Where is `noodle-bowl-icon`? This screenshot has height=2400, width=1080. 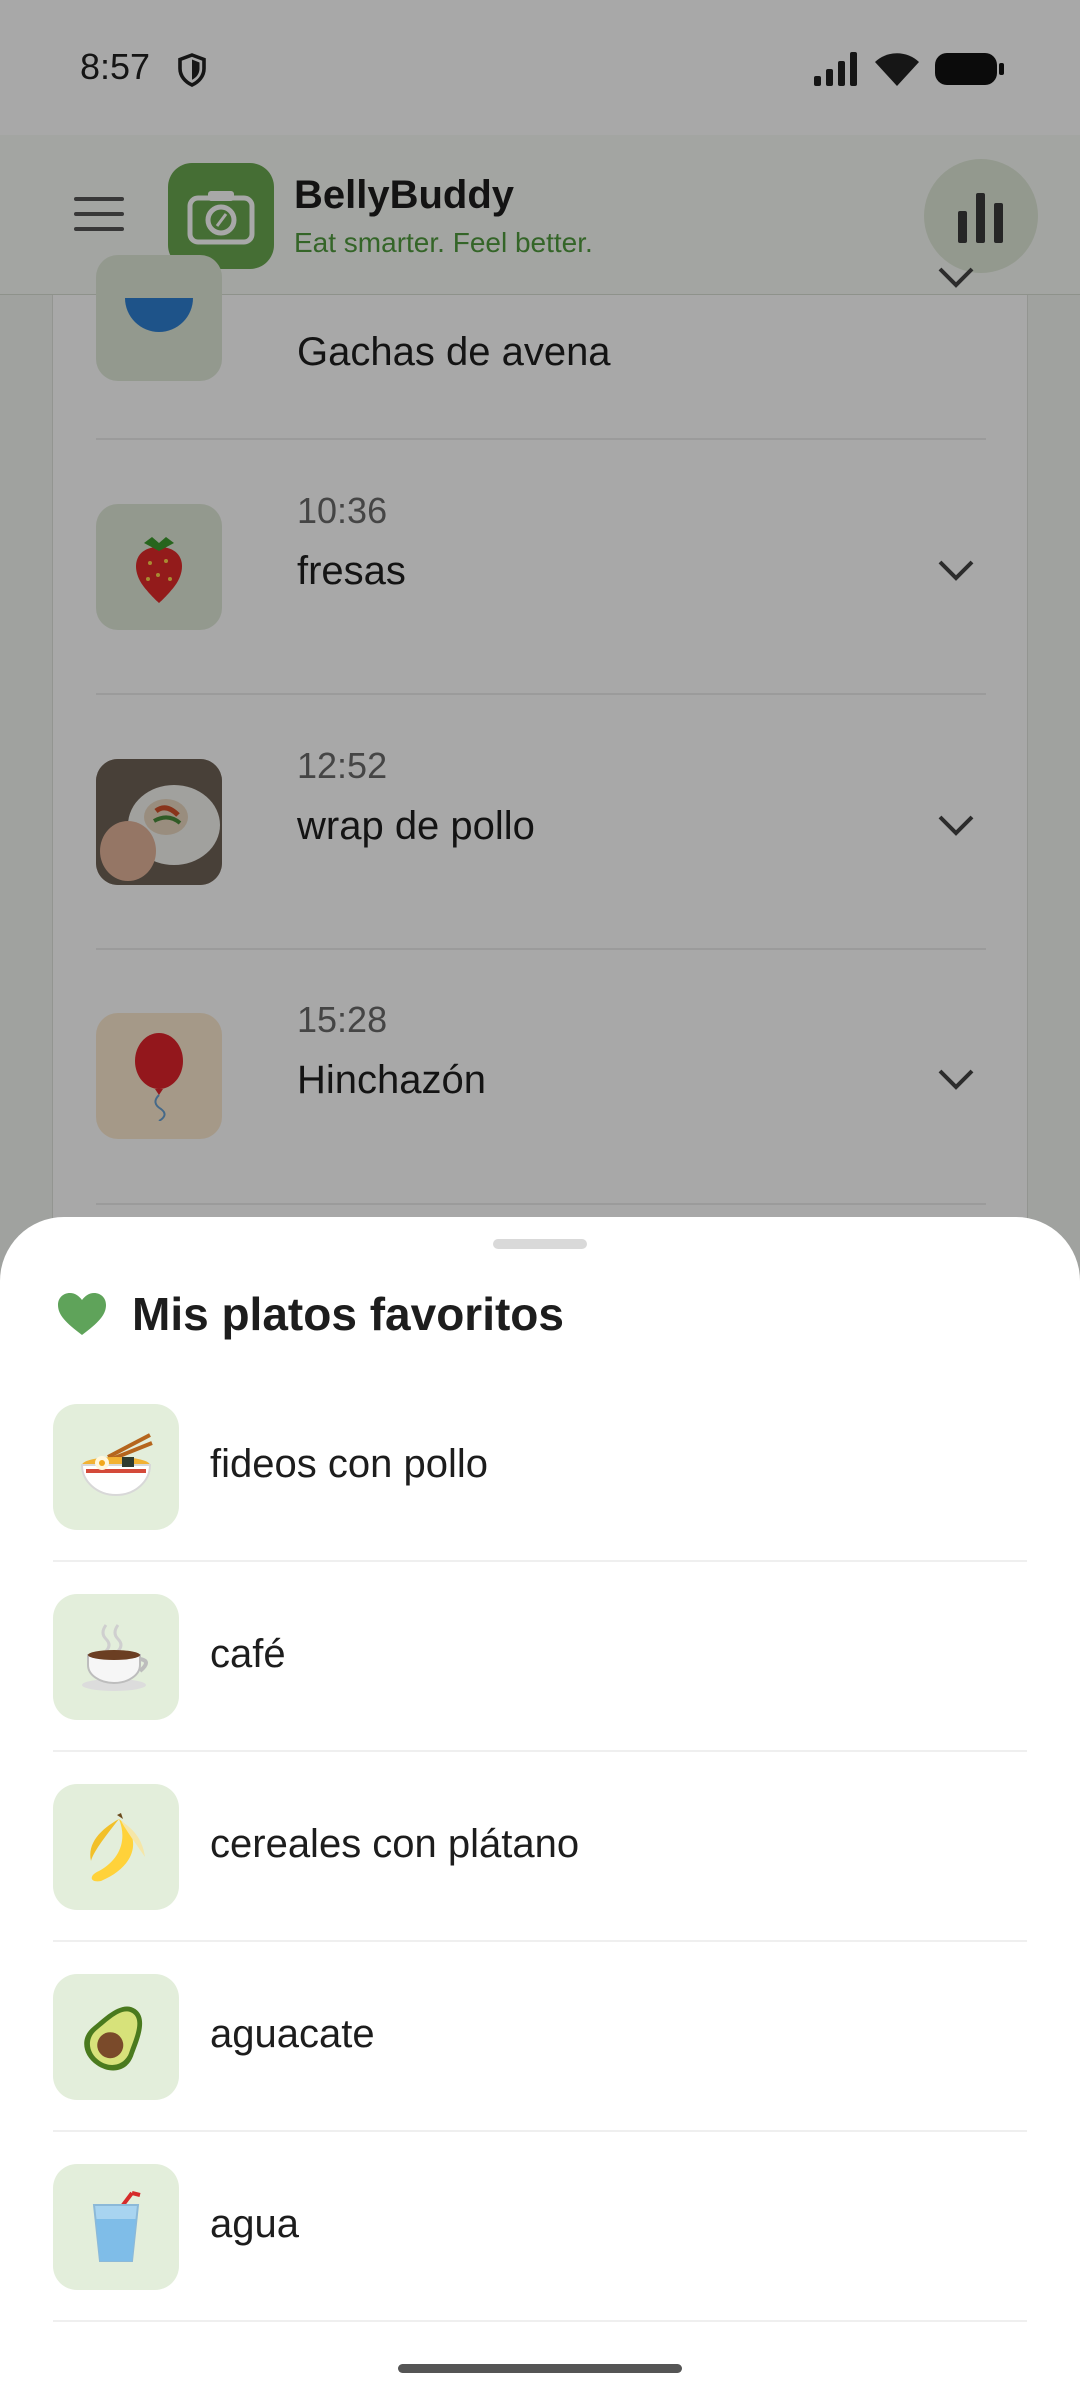 noodle-bowl-icon is located at coordinates (116, 1467).